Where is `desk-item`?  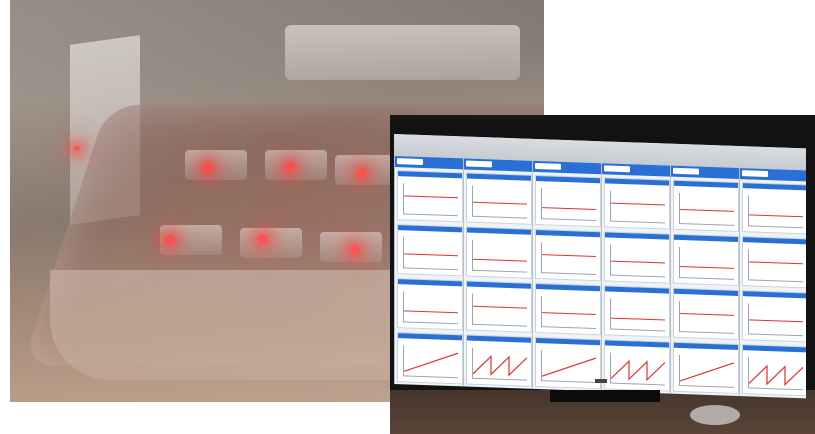 desk-item is located at coordinates (715, 415).